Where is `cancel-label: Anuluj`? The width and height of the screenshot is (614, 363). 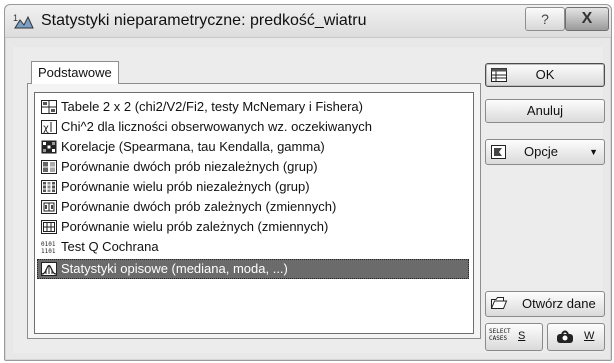 cancel-label: Anuluj is located at coordinates (545, 110).